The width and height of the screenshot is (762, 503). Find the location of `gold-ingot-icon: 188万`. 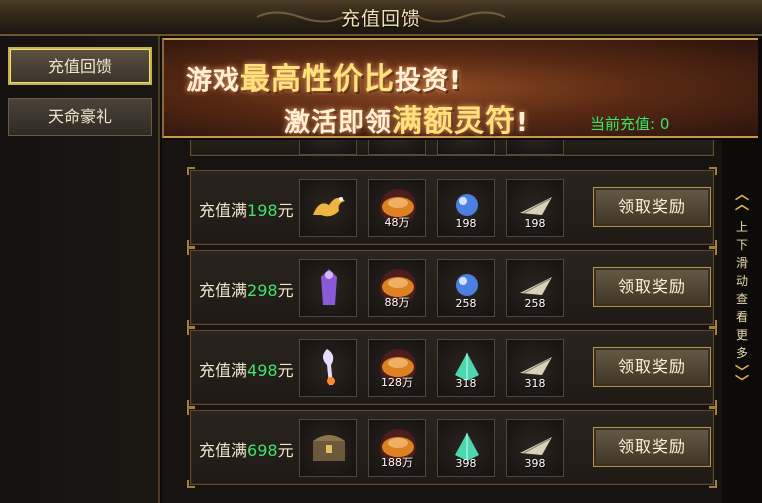

gold-ingot-icon: 188万 is located at coordinates (397, 448).